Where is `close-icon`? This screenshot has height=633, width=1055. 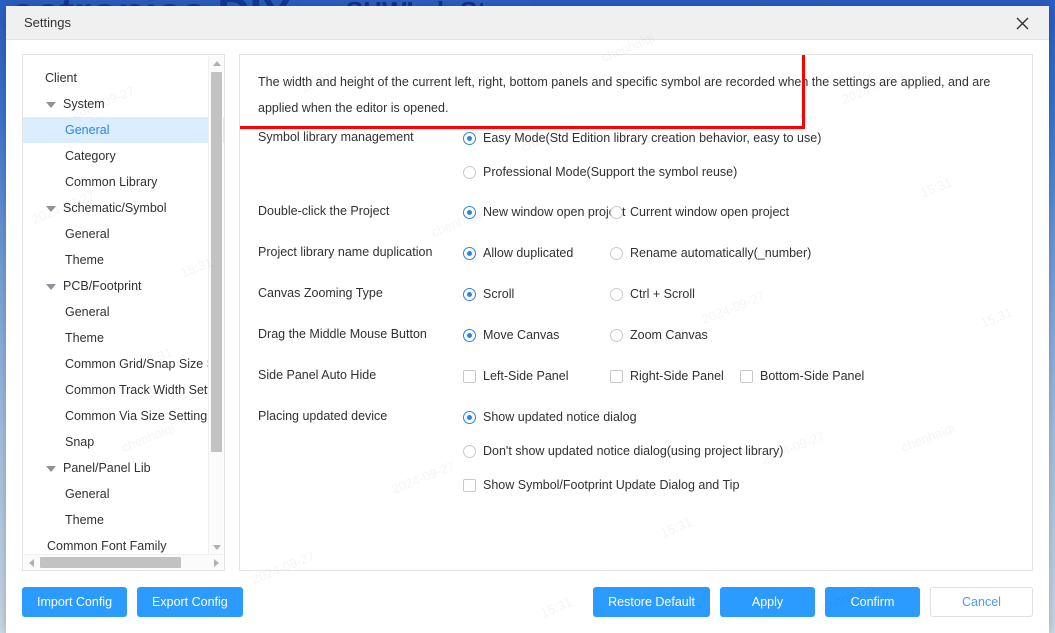 close-icon is located at coordinates (1022, 23).